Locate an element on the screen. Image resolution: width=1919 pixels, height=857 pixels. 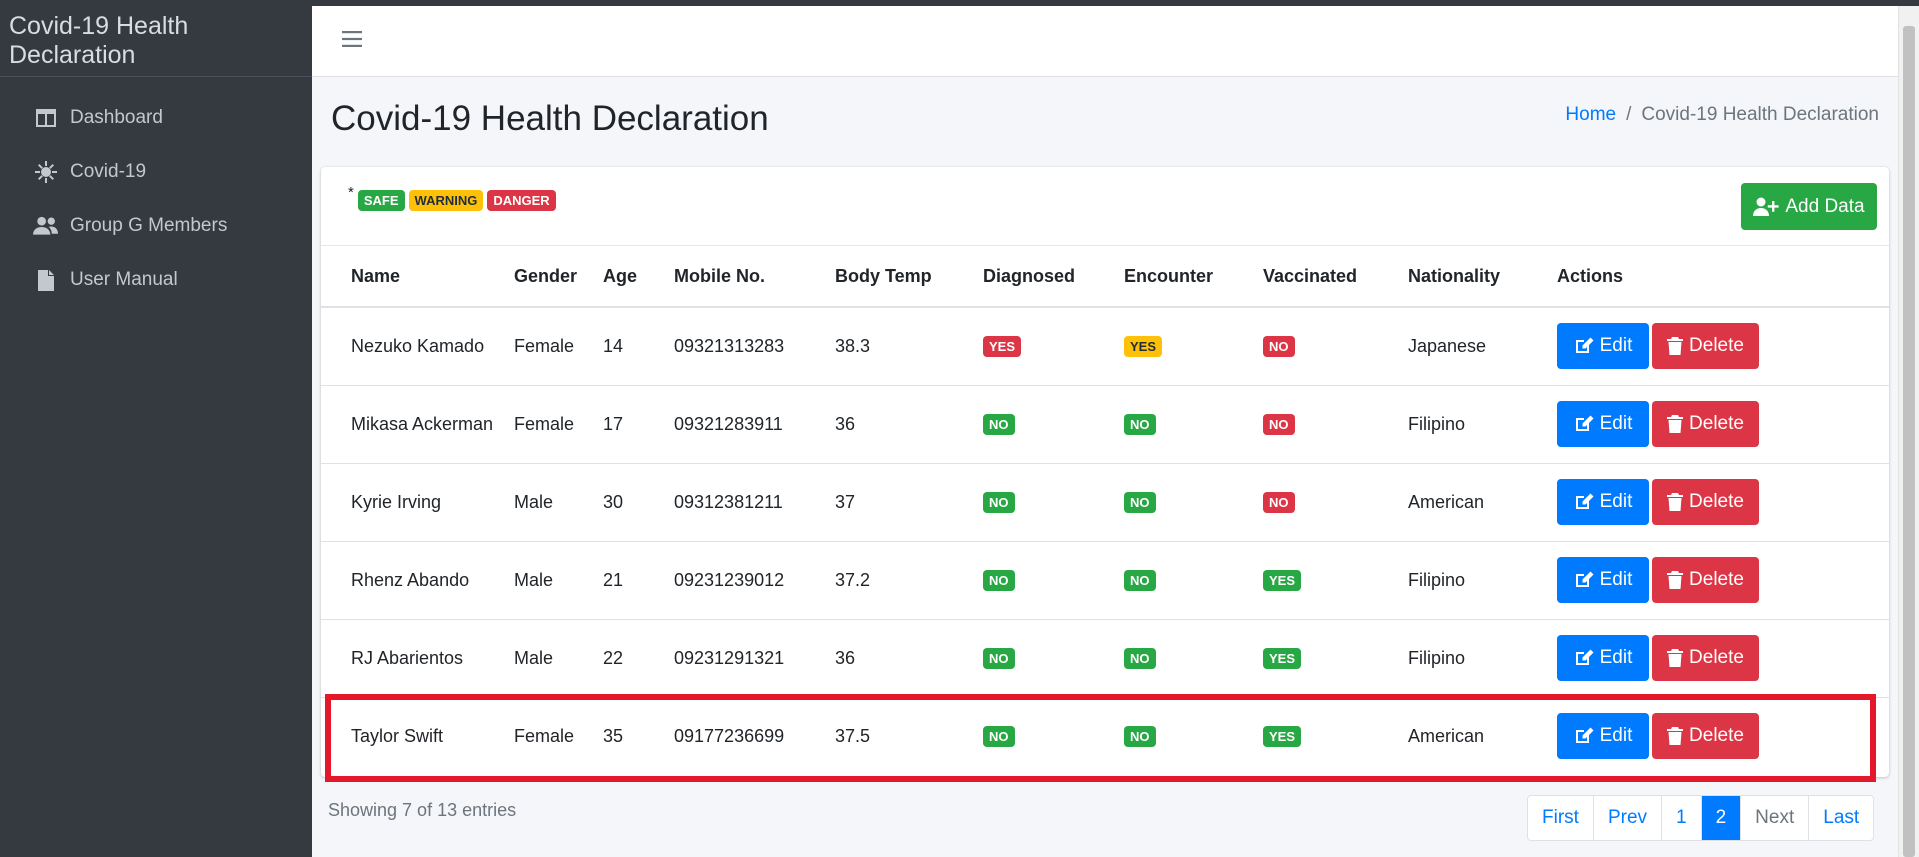
column-header: Encounter is located at coordinates (1193, 277).